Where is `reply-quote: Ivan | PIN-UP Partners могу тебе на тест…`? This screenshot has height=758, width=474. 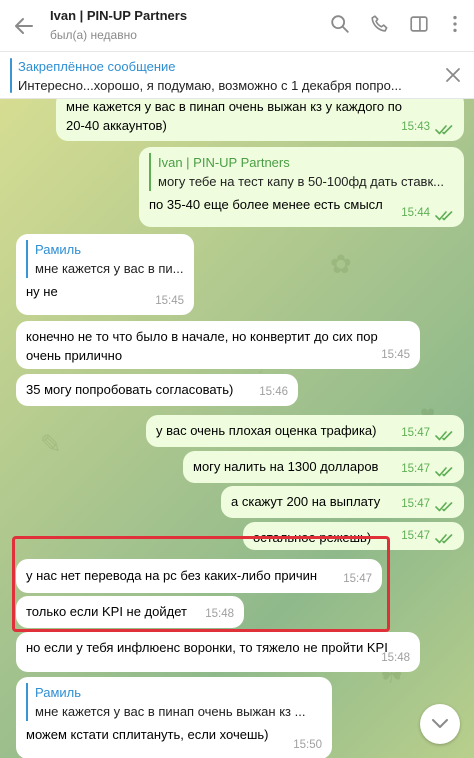
reply-quote: Ivan | PIN-UP Partners могу тебе на тест… is located at coordinates (301, 172).